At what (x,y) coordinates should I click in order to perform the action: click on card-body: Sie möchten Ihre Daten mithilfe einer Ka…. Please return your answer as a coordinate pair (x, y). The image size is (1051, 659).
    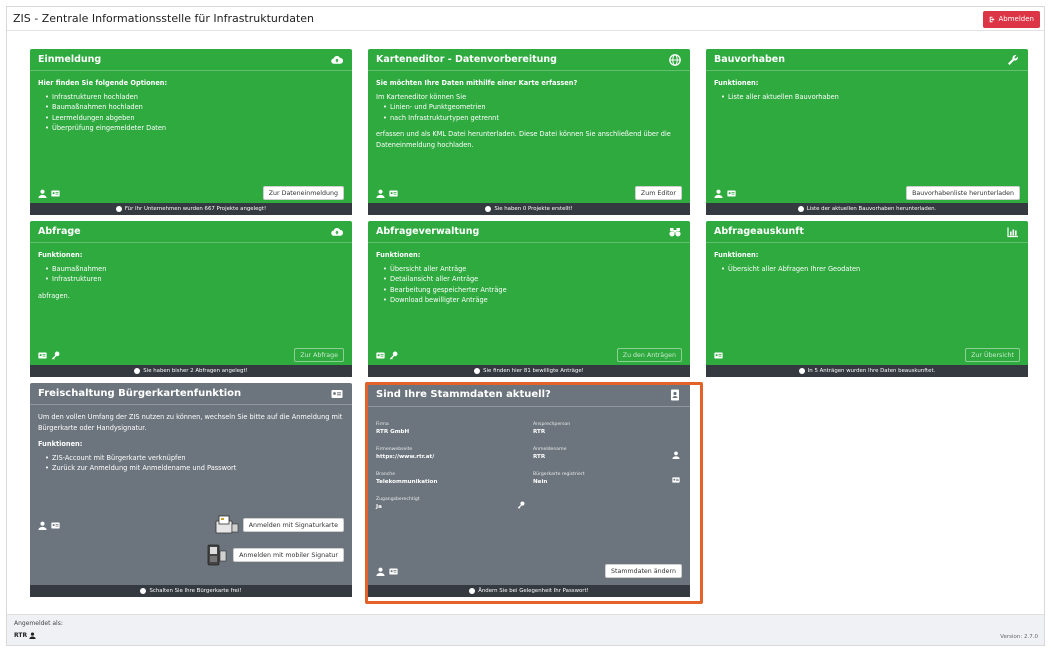
    Looking at the image, I should click on (529, 114).